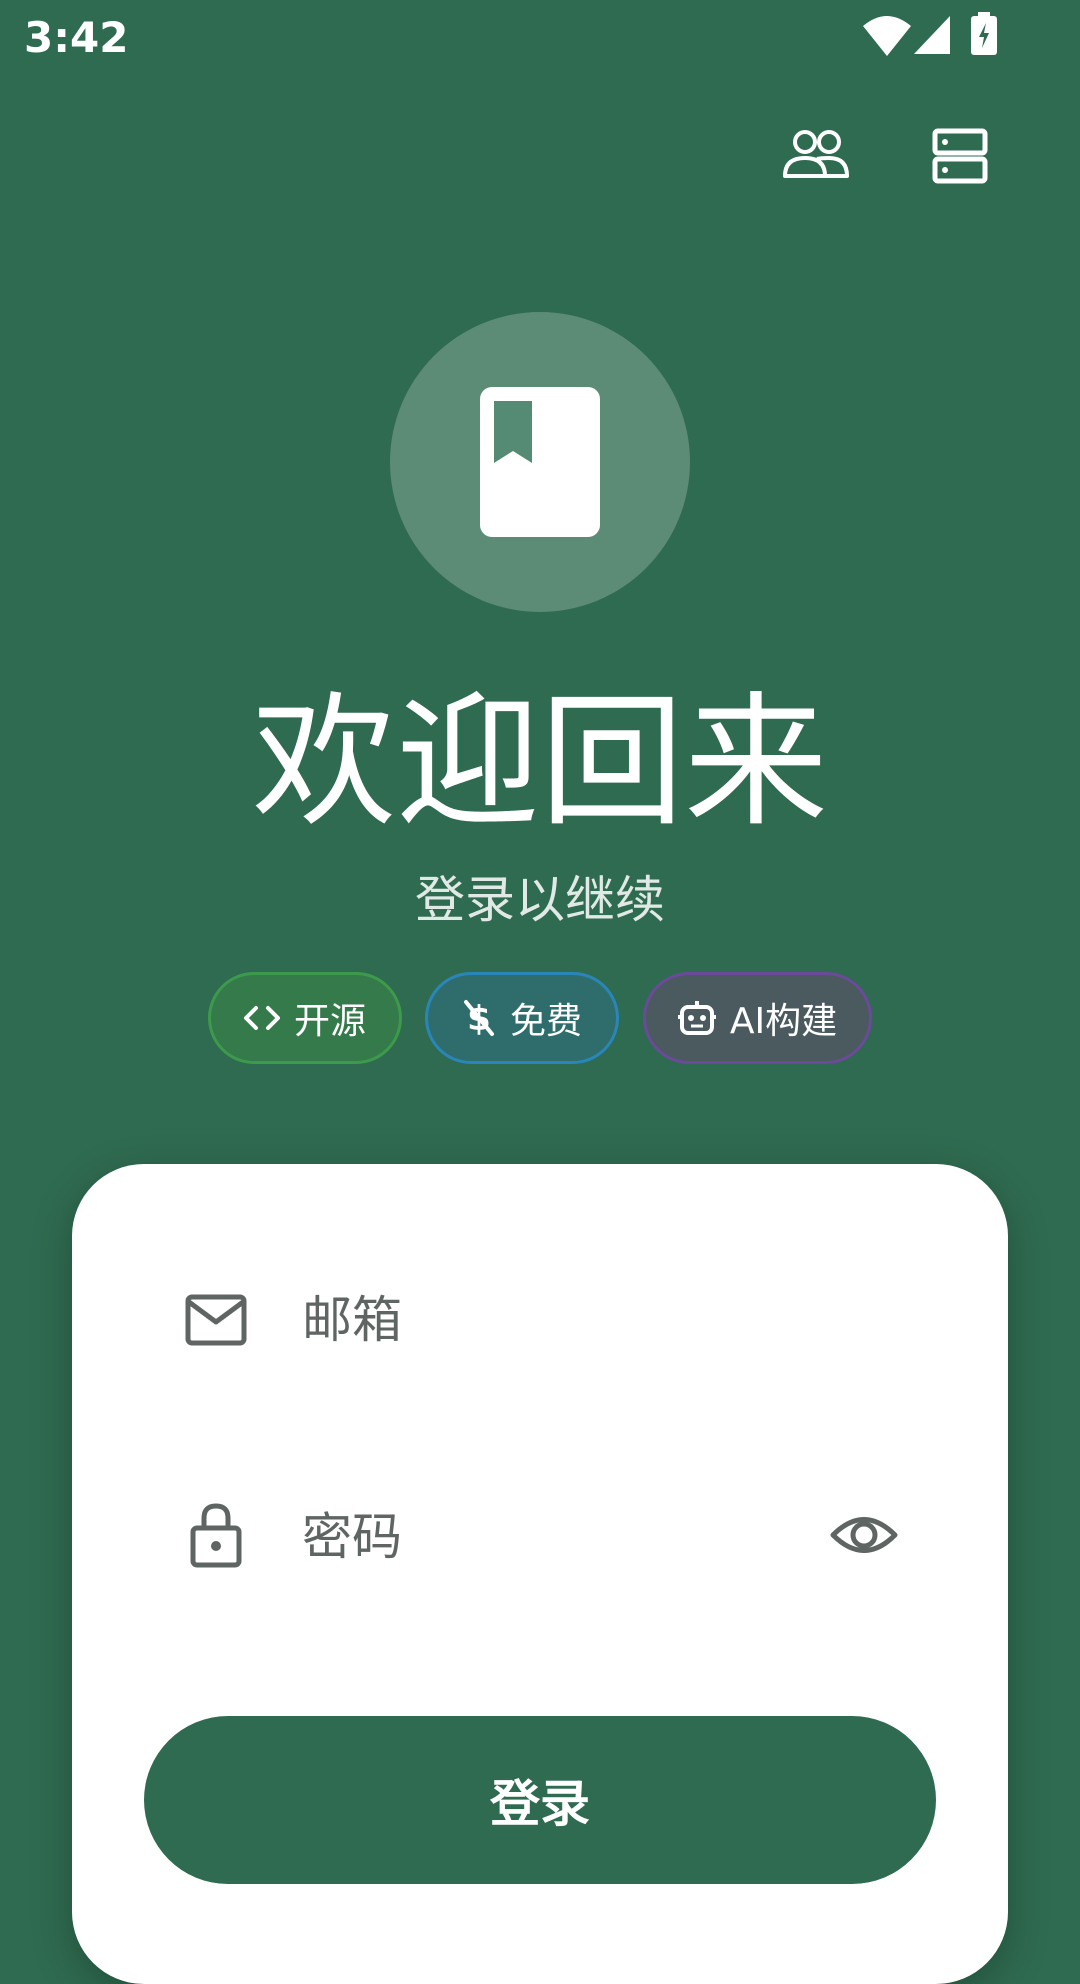  I want to click on users-icon, so click(816, 154).